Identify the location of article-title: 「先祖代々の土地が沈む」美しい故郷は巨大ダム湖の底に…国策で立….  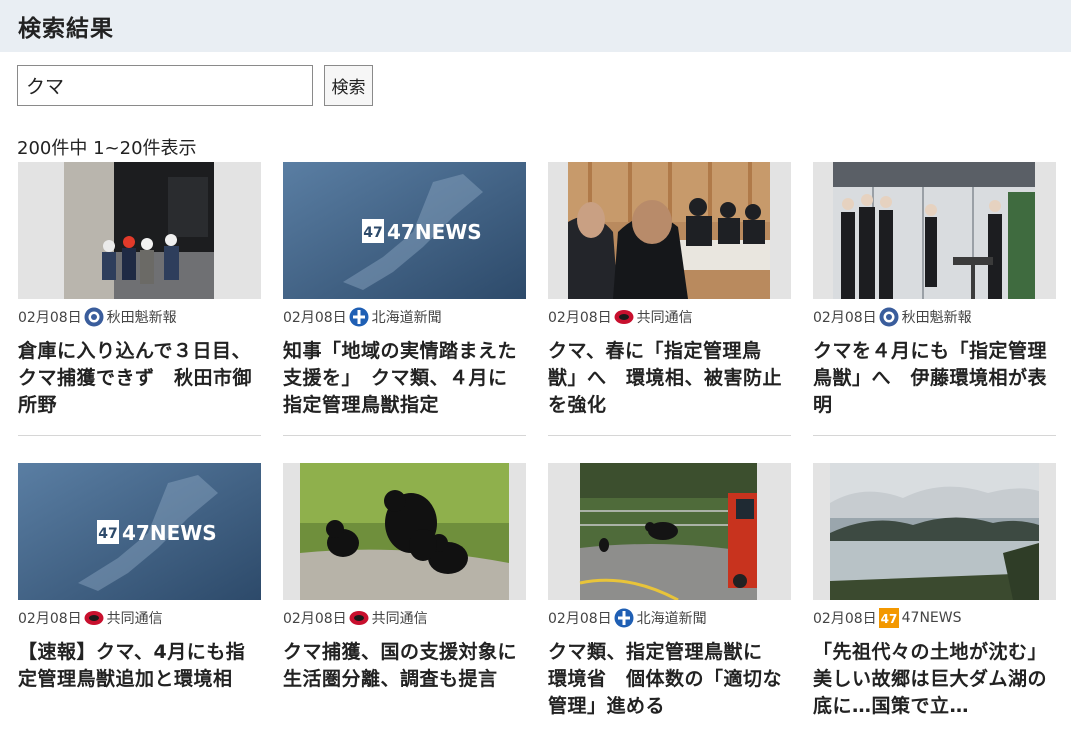
(934, 679).